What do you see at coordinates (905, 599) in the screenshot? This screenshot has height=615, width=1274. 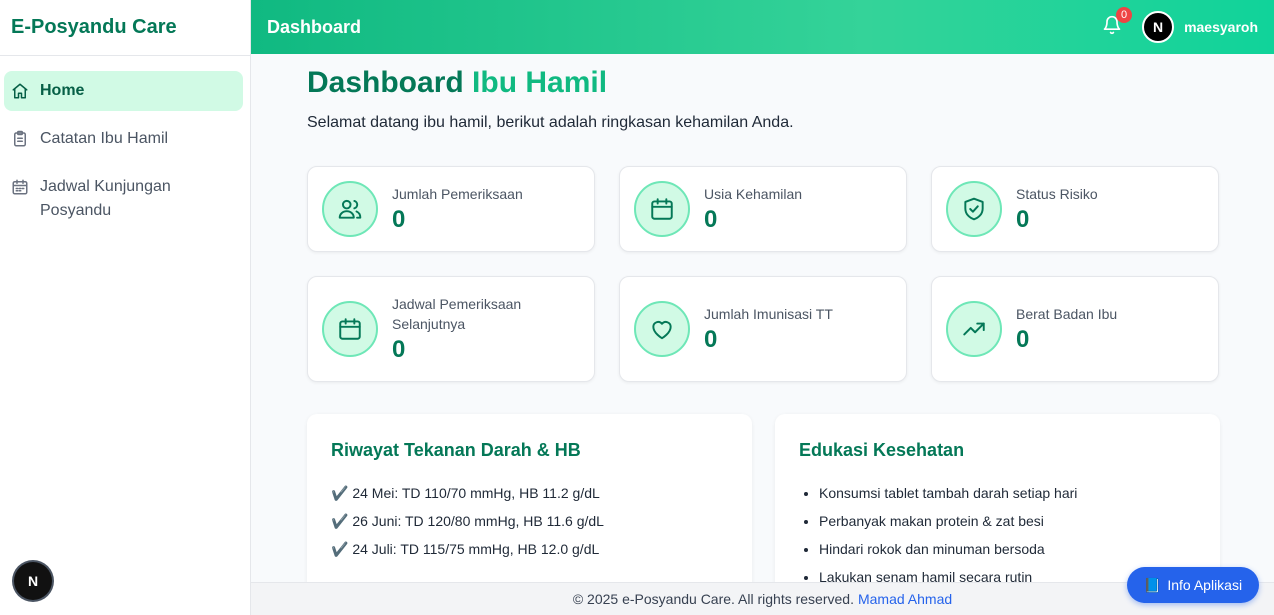 I see `footer-author-link: Mamad Ahmad` at bounding box center [905, 599].